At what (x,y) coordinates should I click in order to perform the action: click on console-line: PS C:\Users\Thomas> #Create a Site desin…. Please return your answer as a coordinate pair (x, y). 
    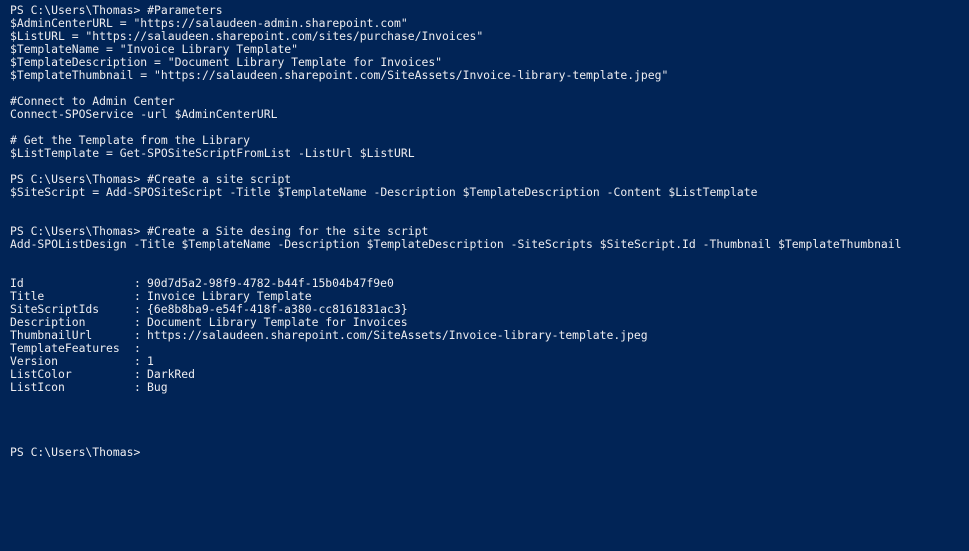
    Looking at the image, I should click on (219, 231).